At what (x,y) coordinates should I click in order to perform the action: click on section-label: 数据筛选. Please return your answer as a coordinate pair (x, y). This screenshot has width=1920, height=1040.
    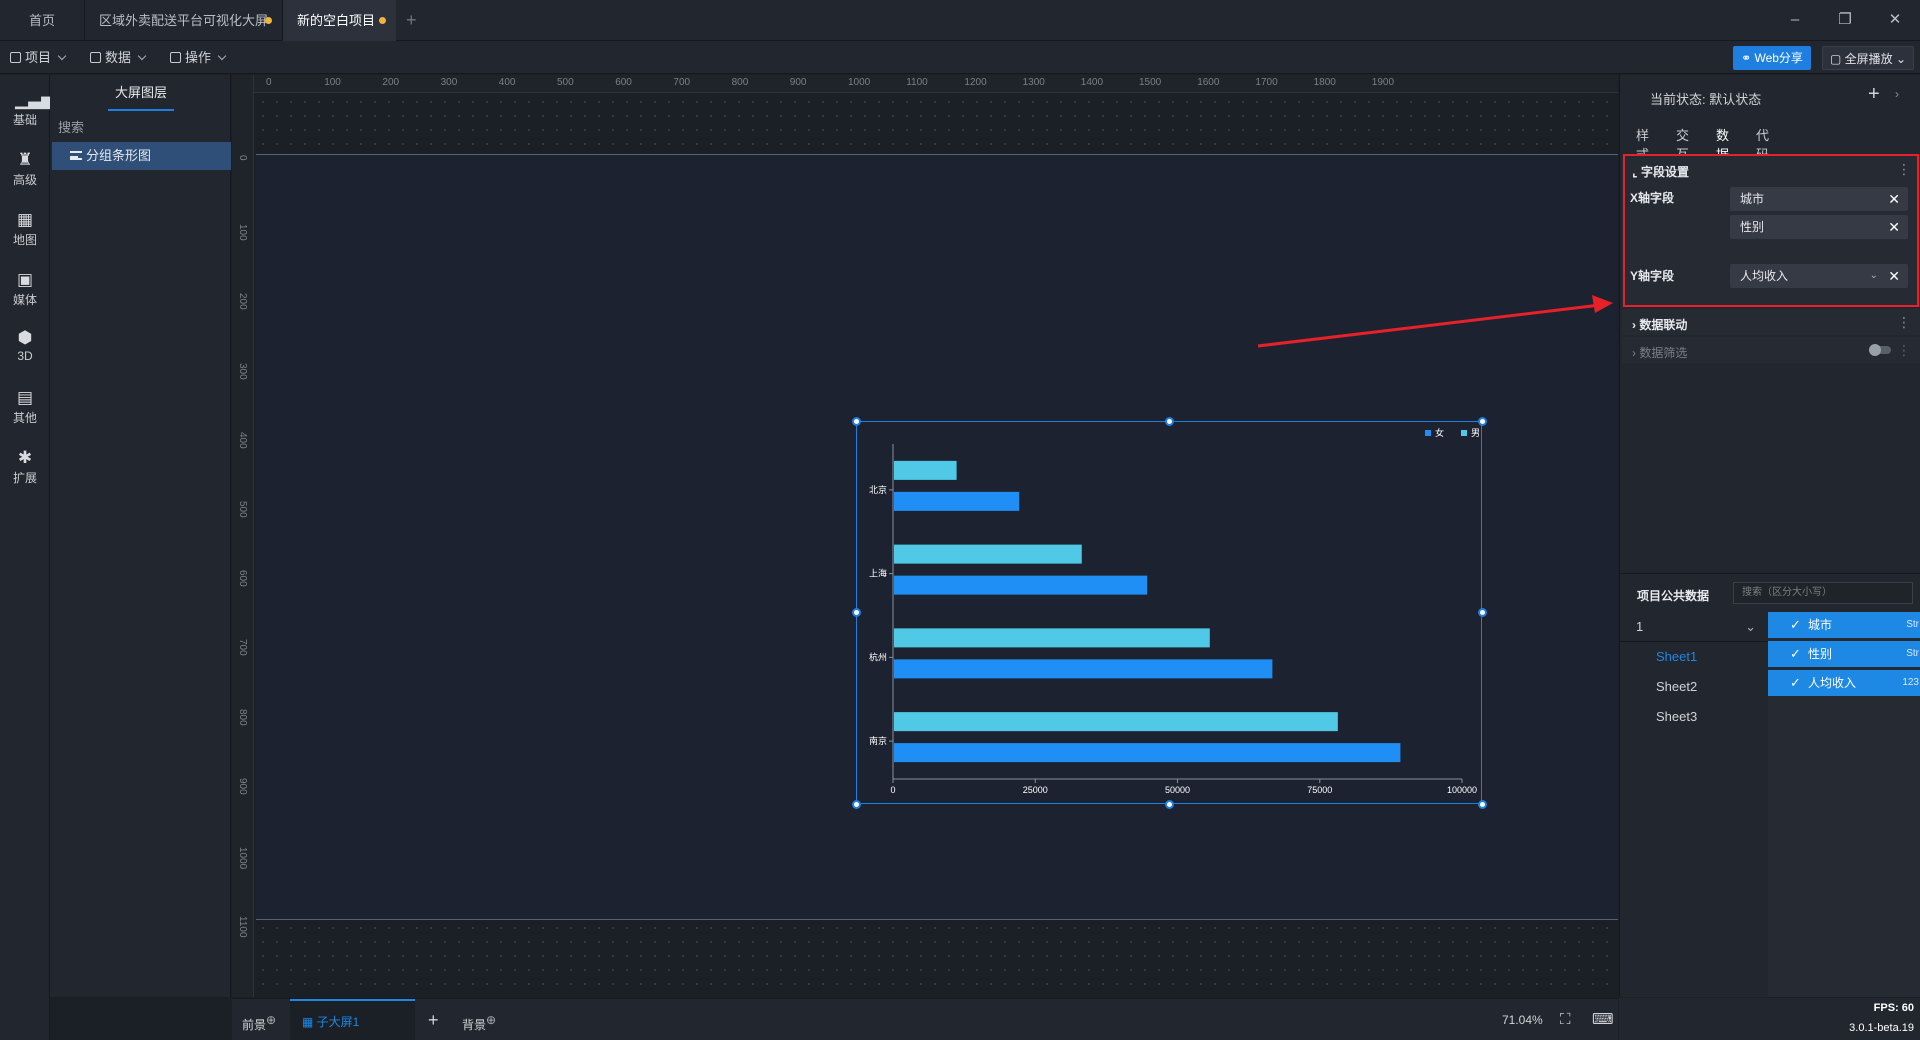
    Looking at the image, I should click on (1663, 353).